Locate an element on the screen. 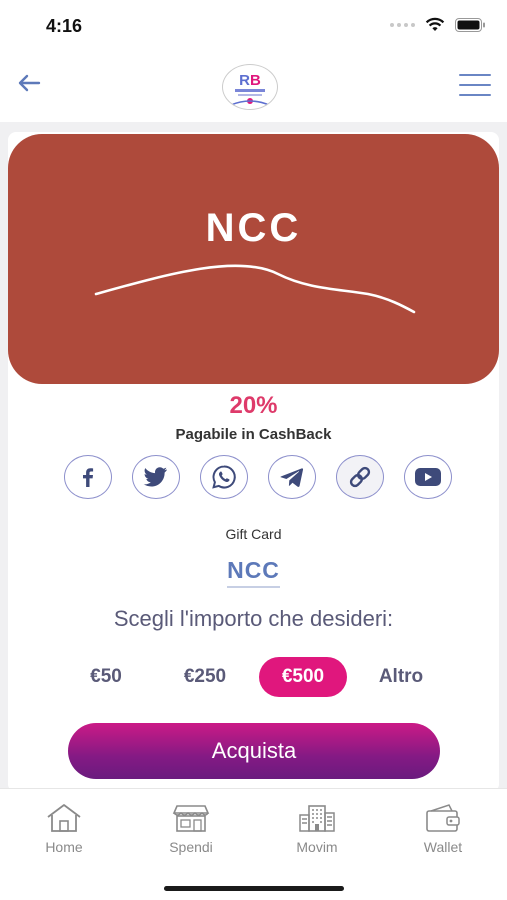 The height and width of the screenshot is (900, 507). share-buttons is located at coordinates (258, 478).